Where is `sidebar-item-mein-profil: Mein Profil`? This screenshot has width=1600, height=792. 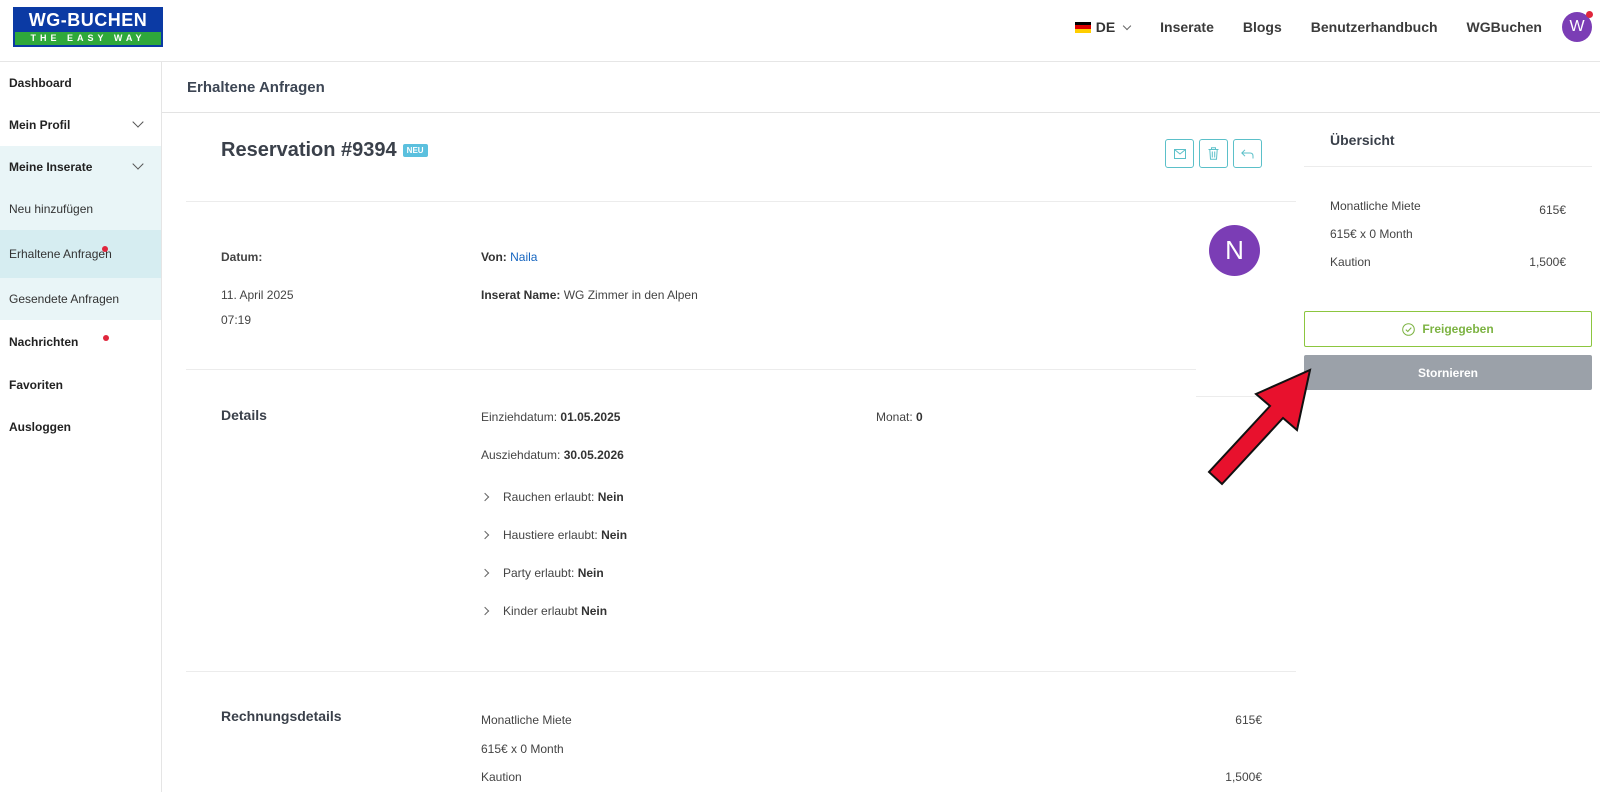
sidebar-item-mein-profil: Mein Profil is located at coordinates (80, 125).